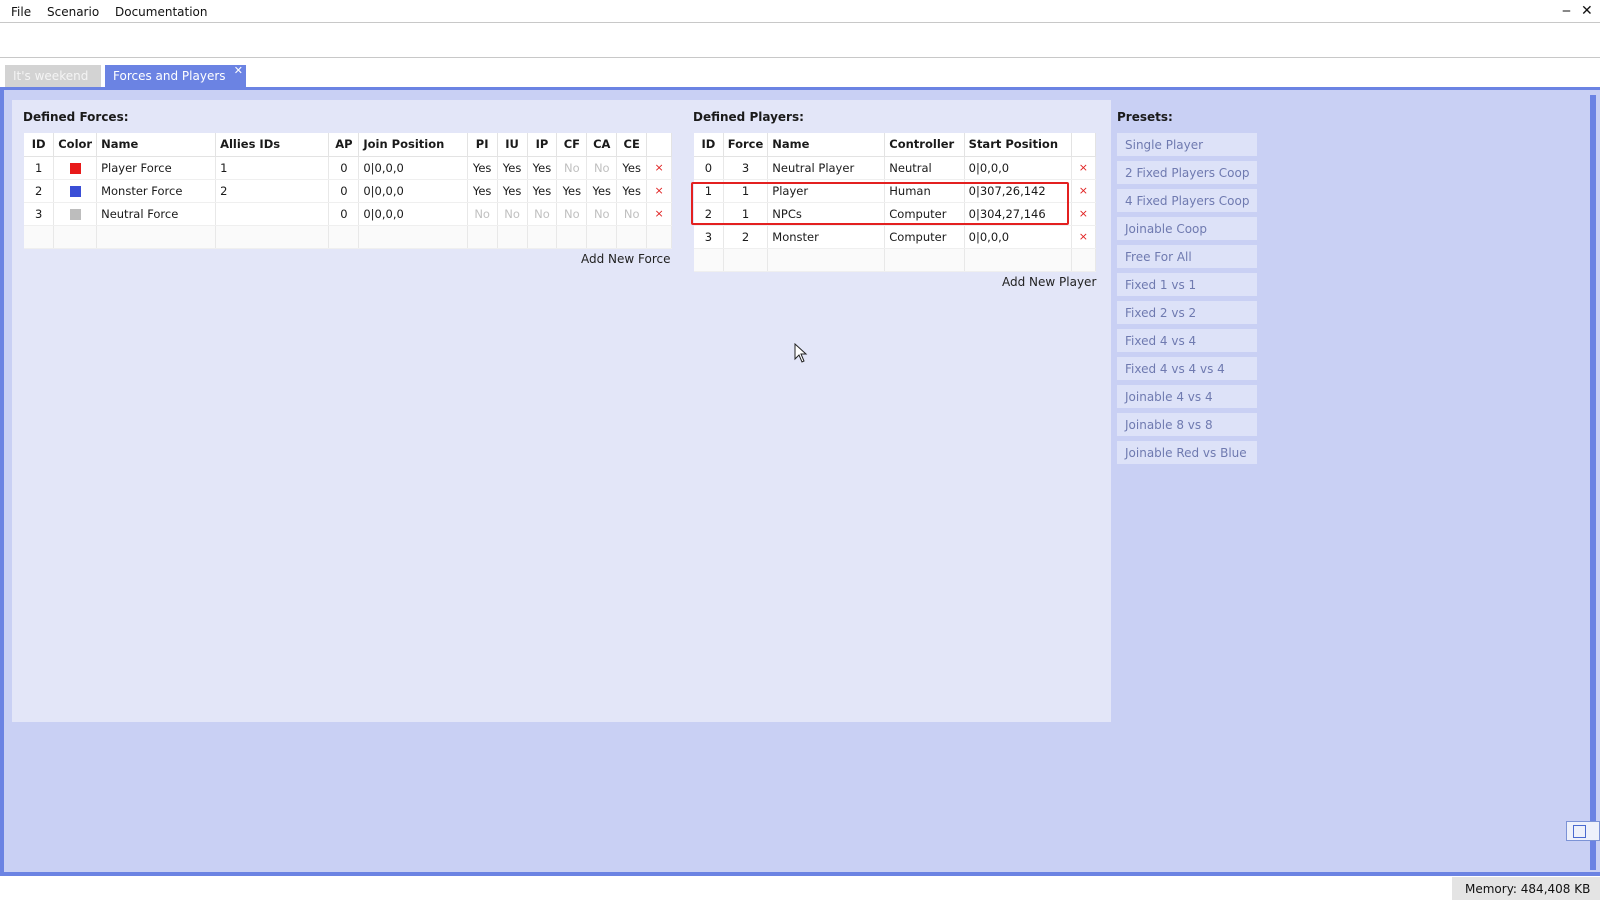 This screenshot has height=900, width=1600. Describe the element at coordinates (1187, 256) in the screenshot. I see `preset-button: Free For All` at that location.